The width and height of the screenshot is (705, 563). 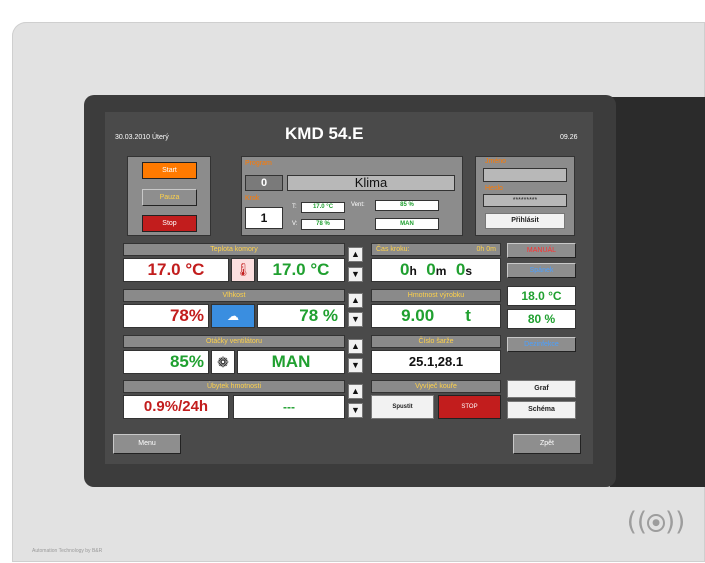 I want to click on smoke-header: Vyvíječ kouře, so click(x=436, y=386).